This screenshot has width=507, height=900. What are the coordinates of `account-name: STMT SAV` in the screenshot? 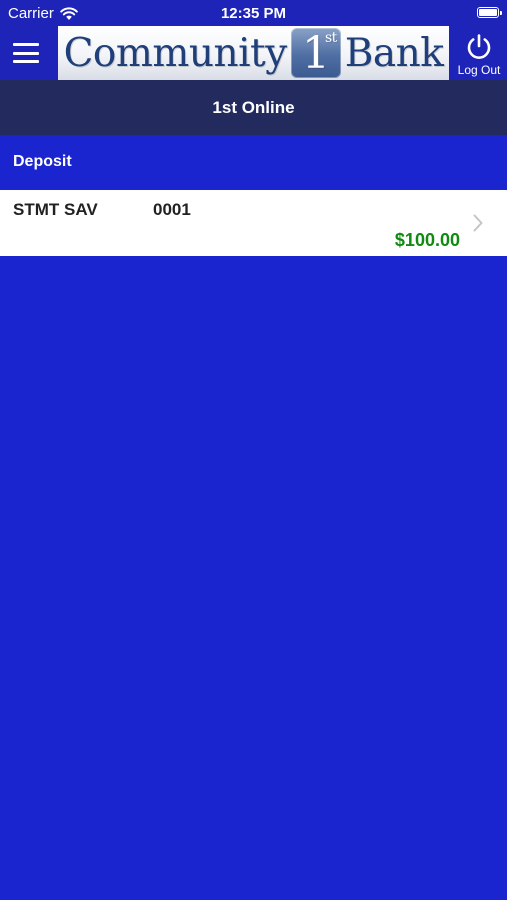 It's located at (55, 209).